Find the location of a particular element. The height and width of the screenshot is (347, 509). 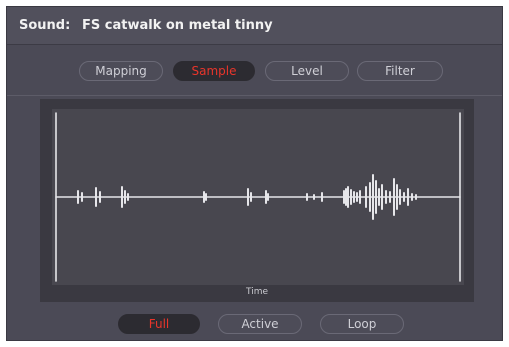

tab-bar: Mapping Sample Level Filter is located at coordinates (254, 71).